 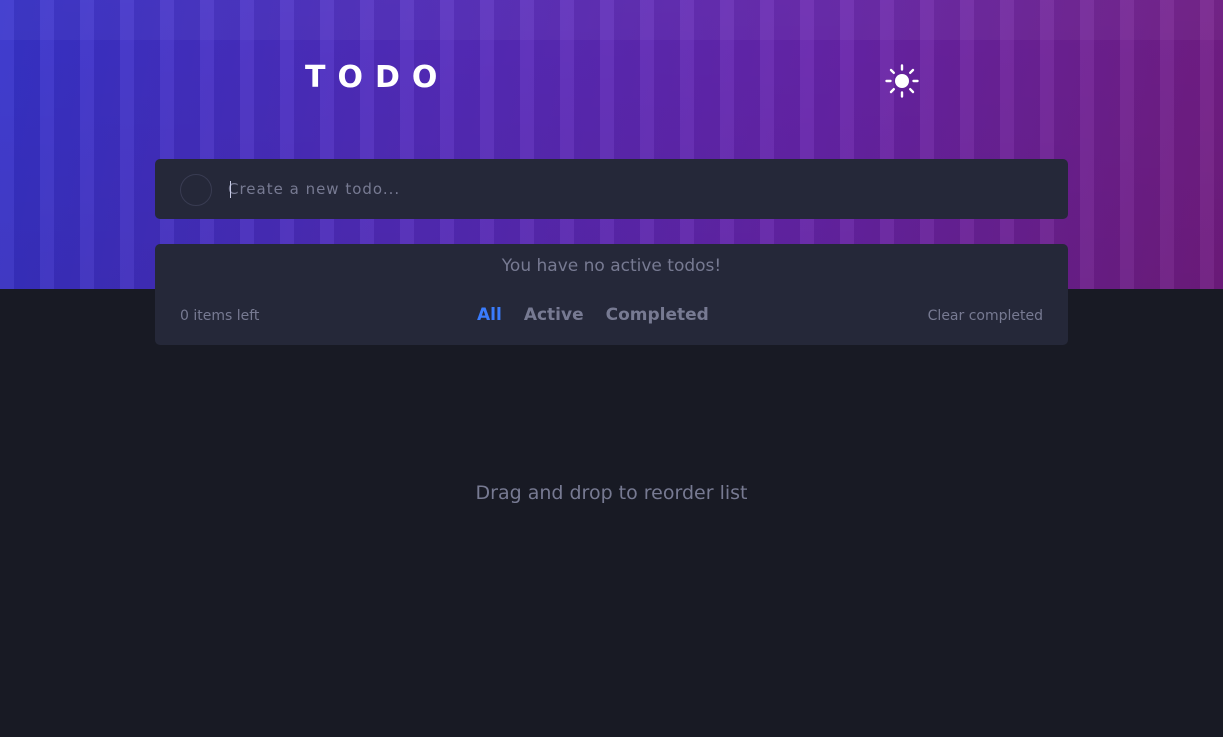 What do you see at coordinates (196, 190) in the screenshot?
I see `new-todo-check-circle` at bounding box center [196, 190].